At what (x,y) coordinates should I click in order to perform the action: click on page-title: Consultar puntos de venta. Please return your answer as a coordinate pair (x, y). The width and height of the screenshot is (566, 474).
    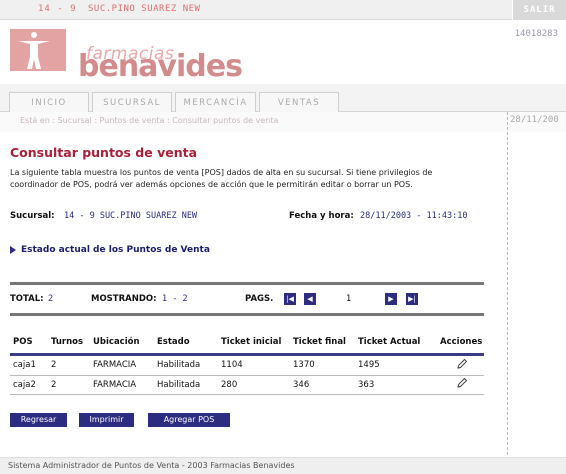
    Looking at the image, I should click on (104, 152).